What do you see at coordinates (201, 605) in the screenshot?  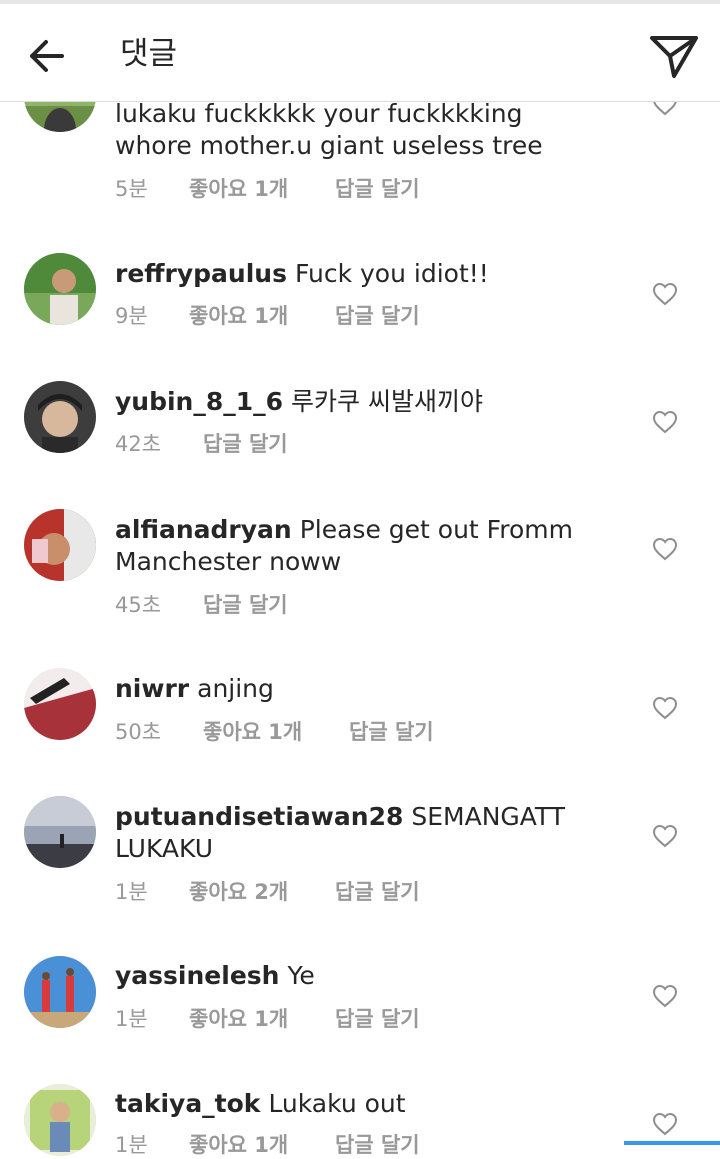 I see `comment-meta: 45초 답글 달기` at bounding box center [201, 605].